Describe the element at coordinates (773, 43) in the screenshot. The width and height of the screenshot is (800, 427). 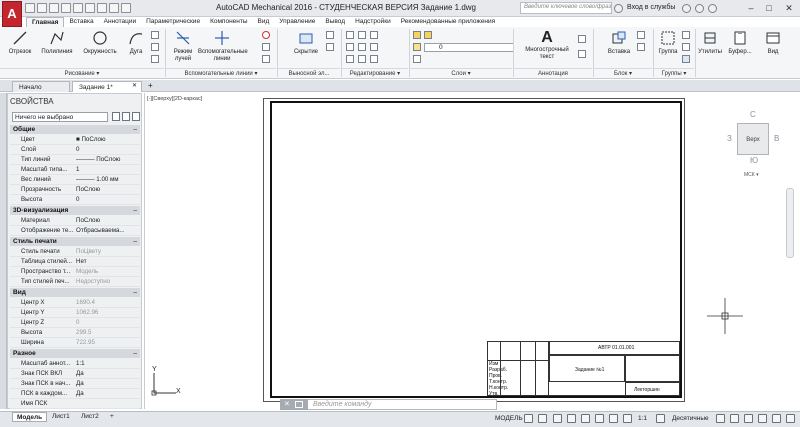
I see `view-button: Вид` at that location.